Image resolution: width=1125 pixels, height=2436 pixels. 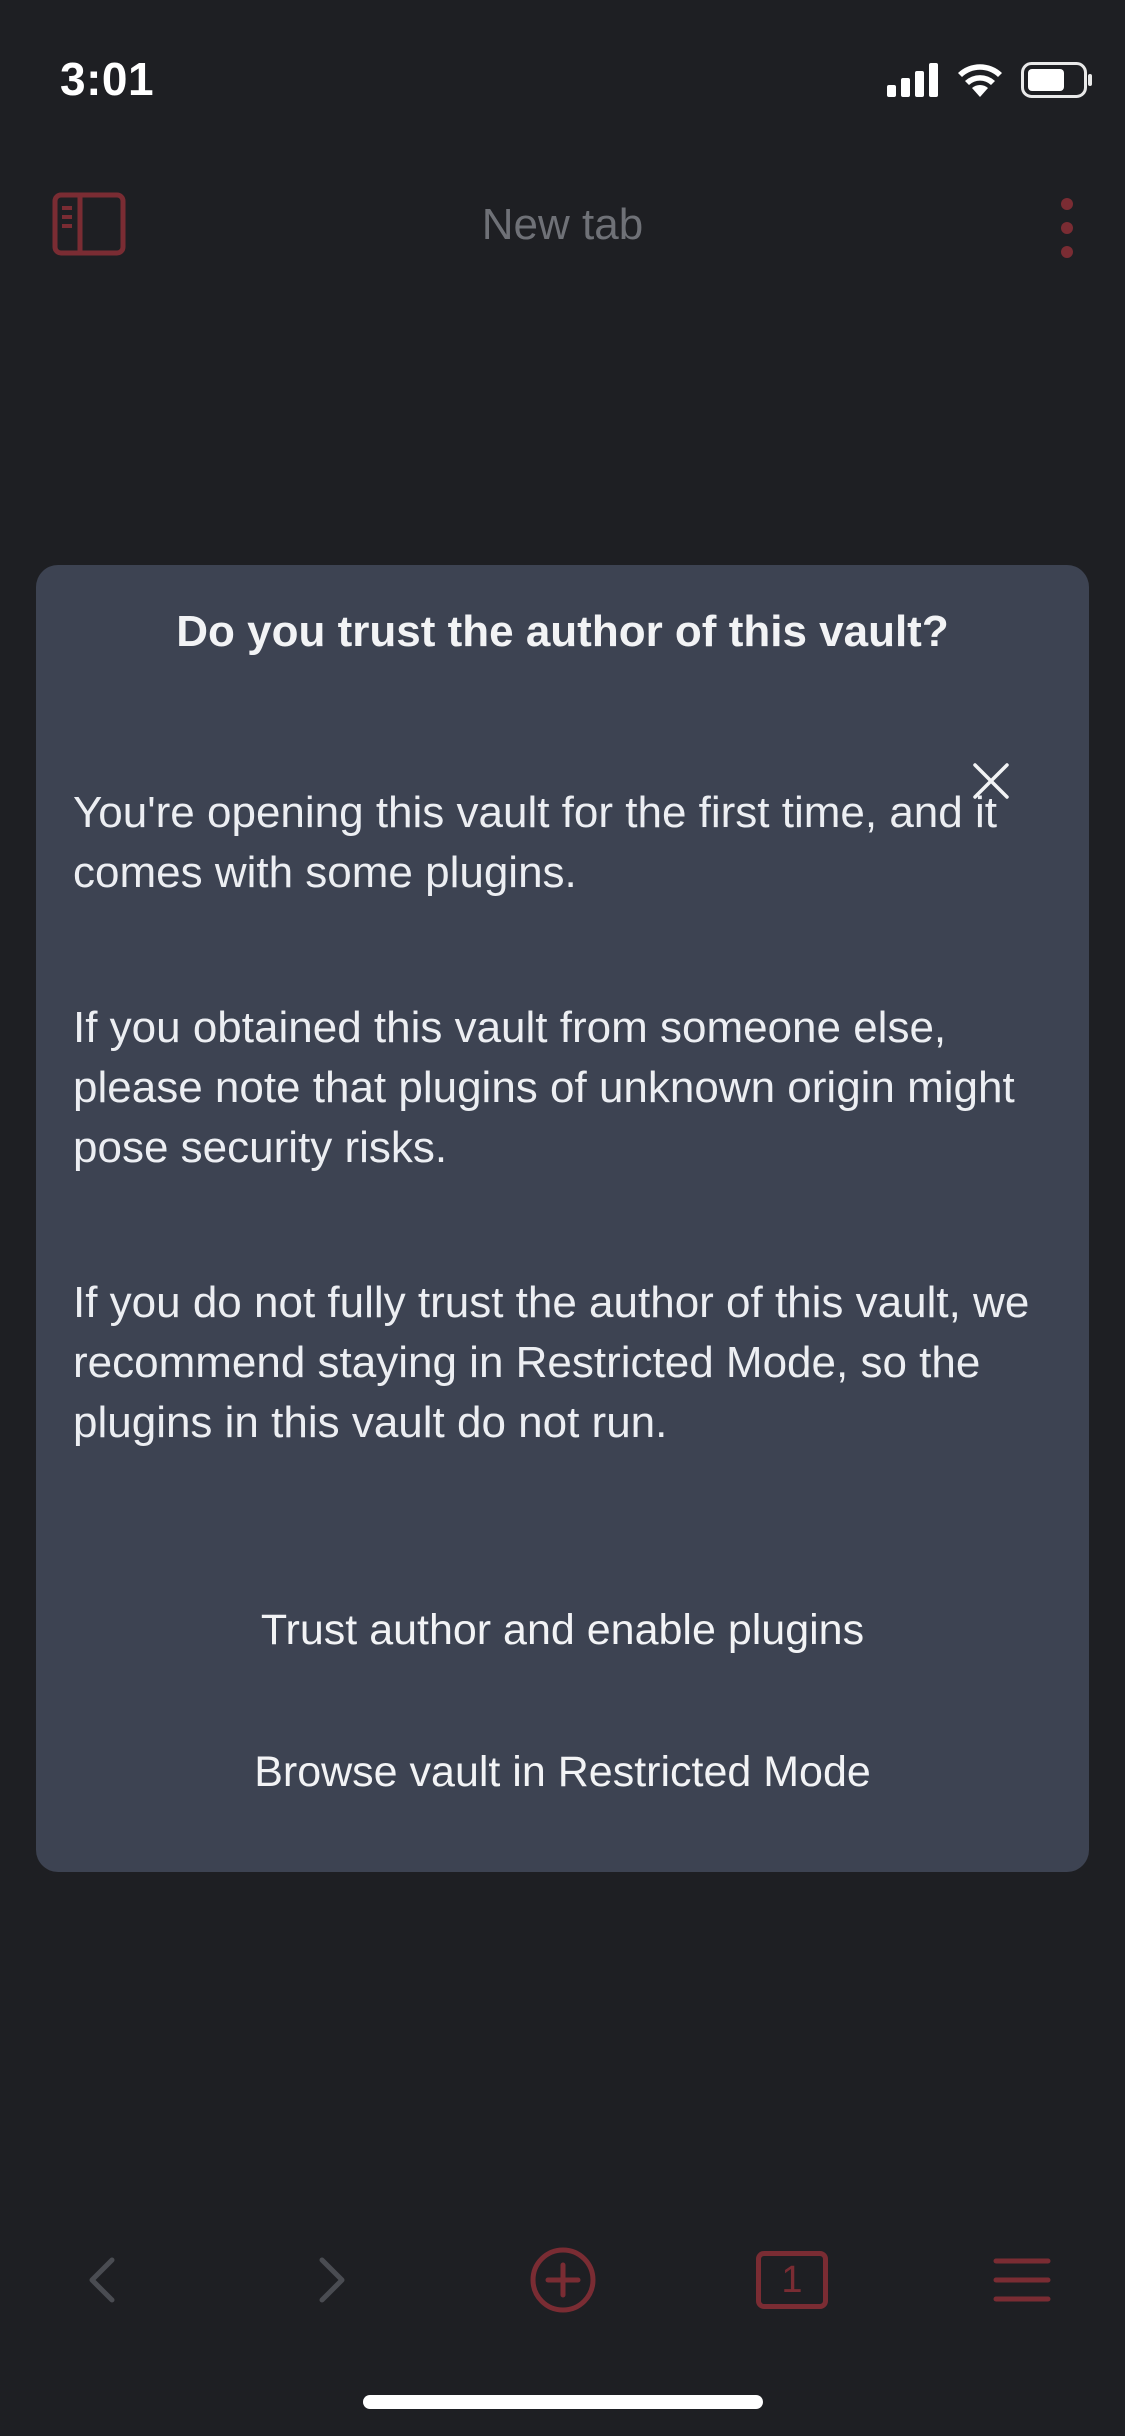 I want to click on dialog-title: Do you trust the author of this vault?, so click(x=562, y=631).